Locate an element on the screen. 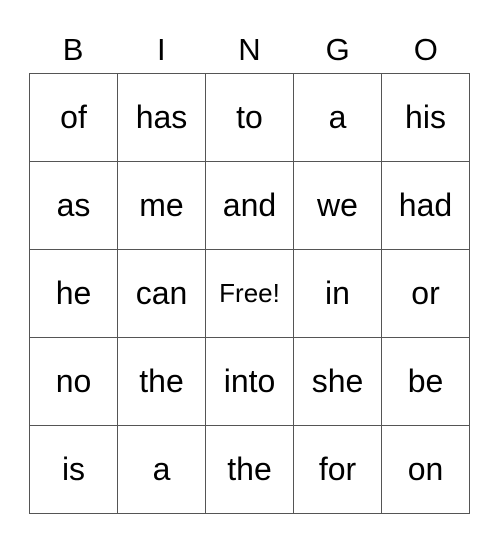  bingo-cell: can is located at coordinates (162, 294).